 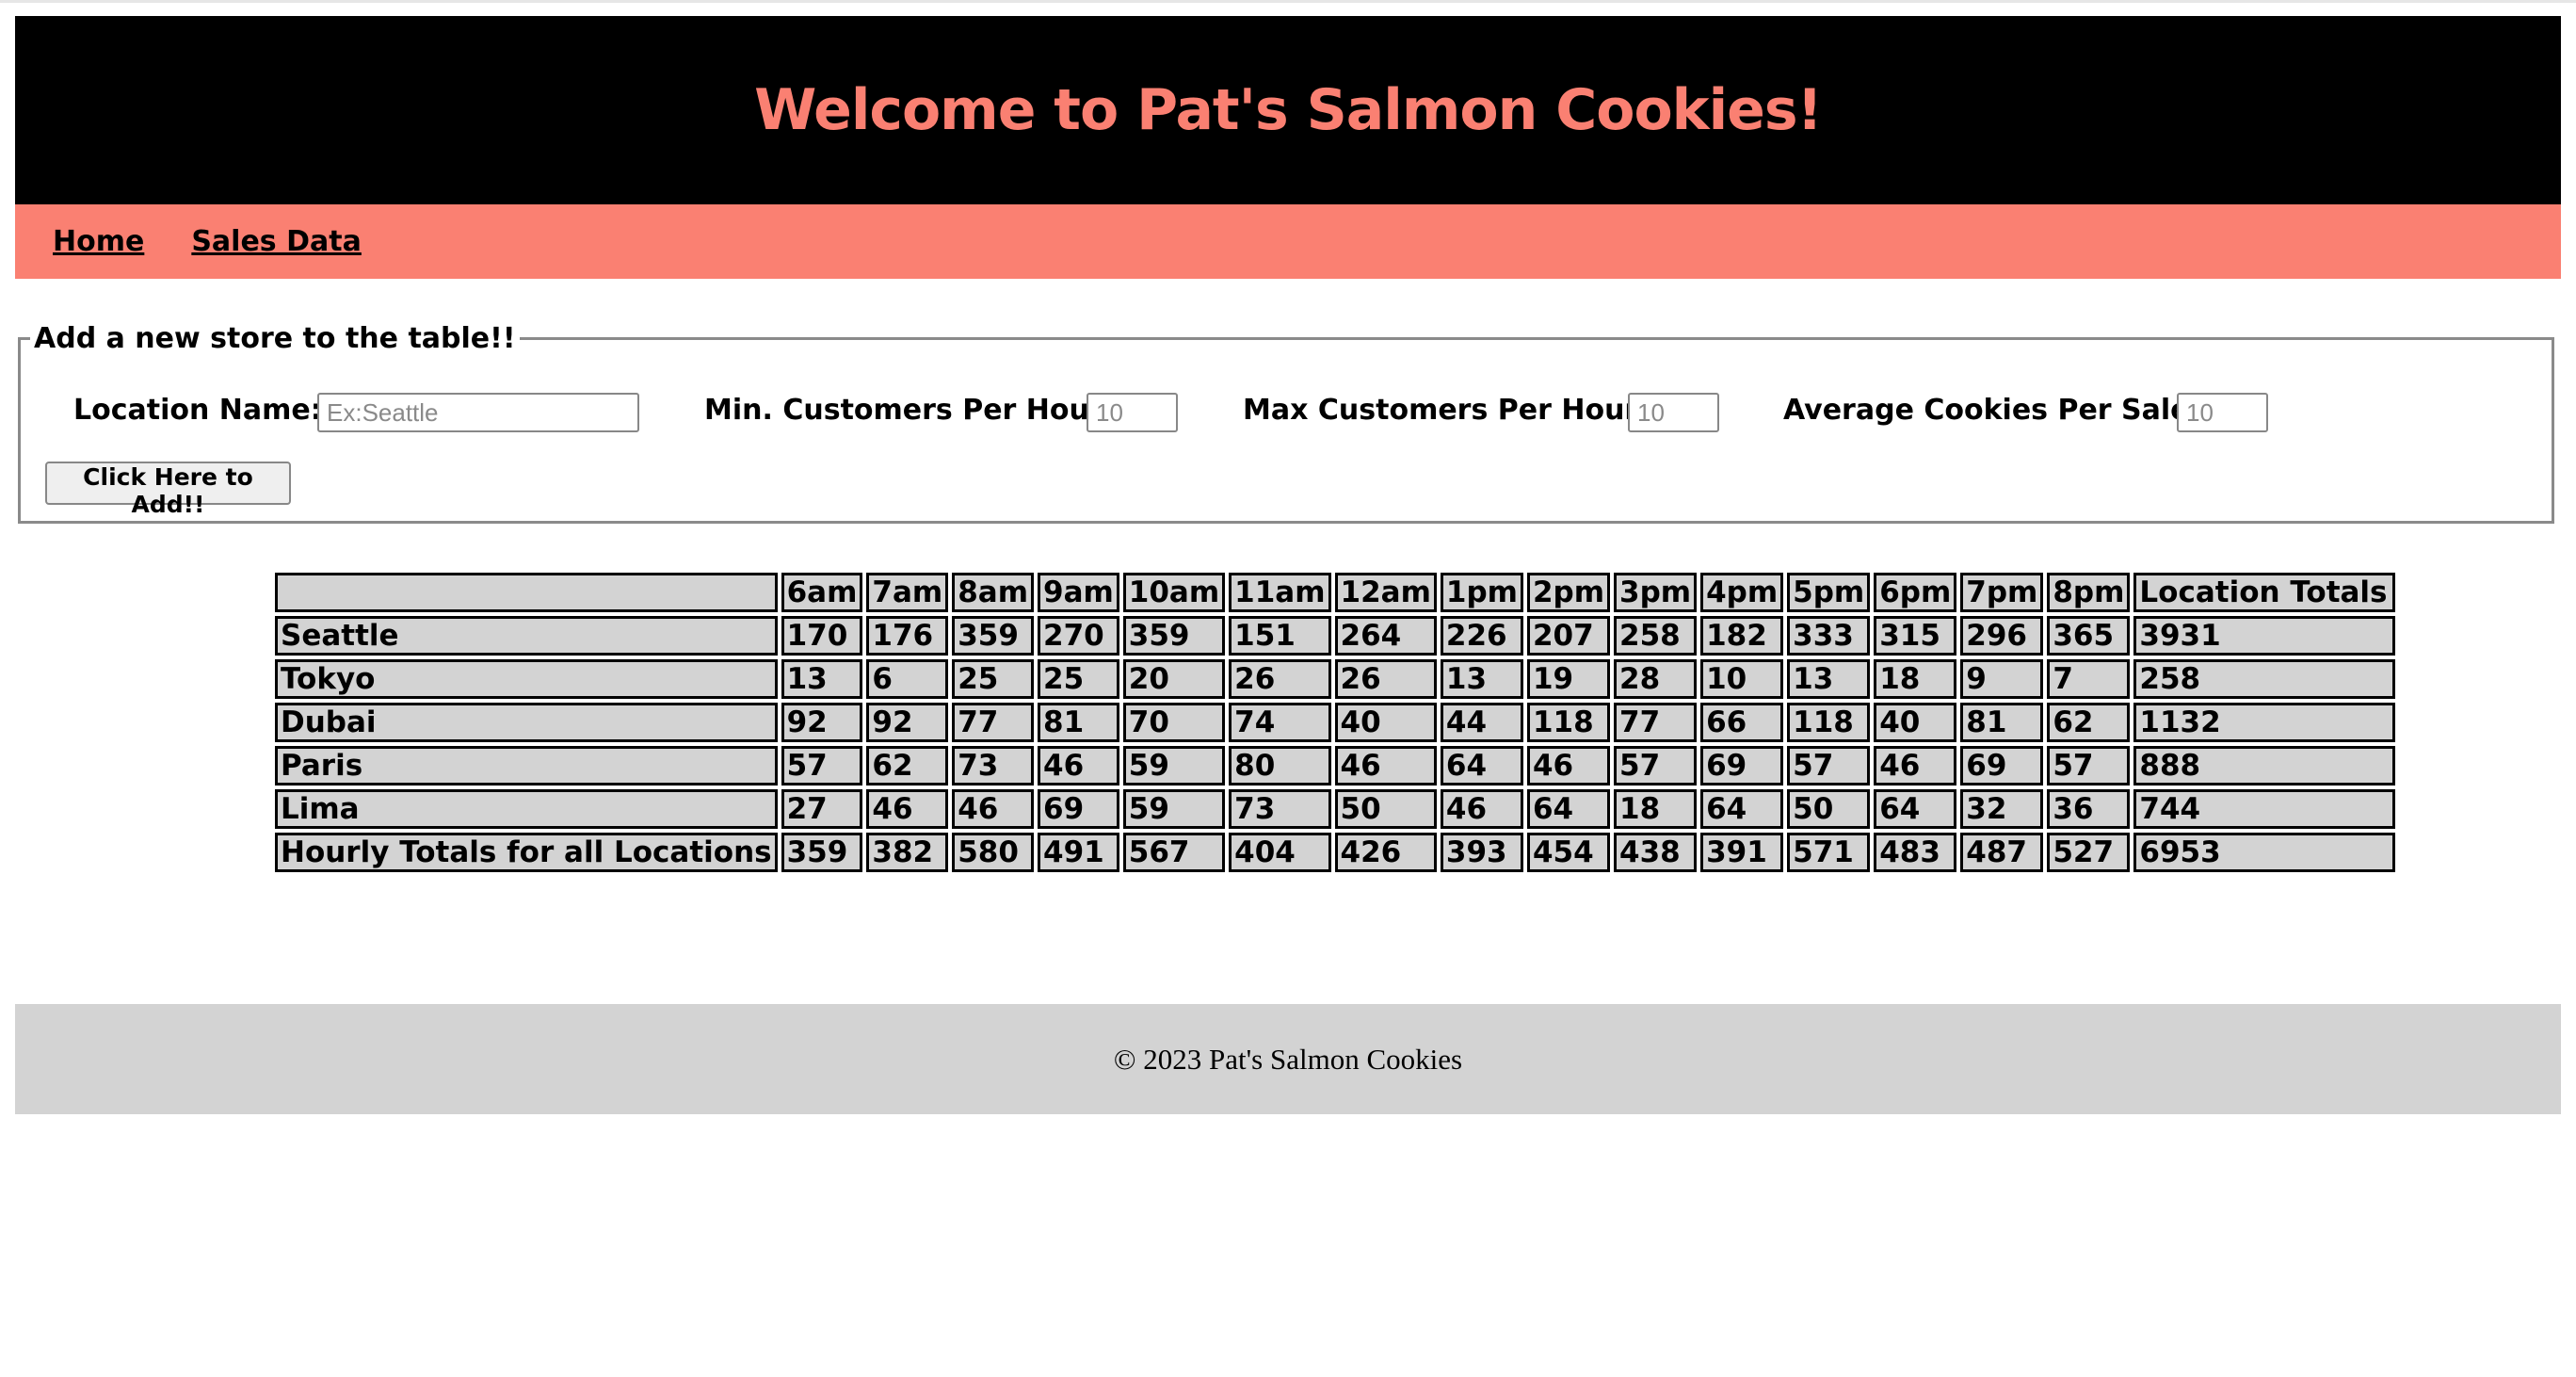 I want to click on sales-cell: 74, so click(x=1280, y=723).